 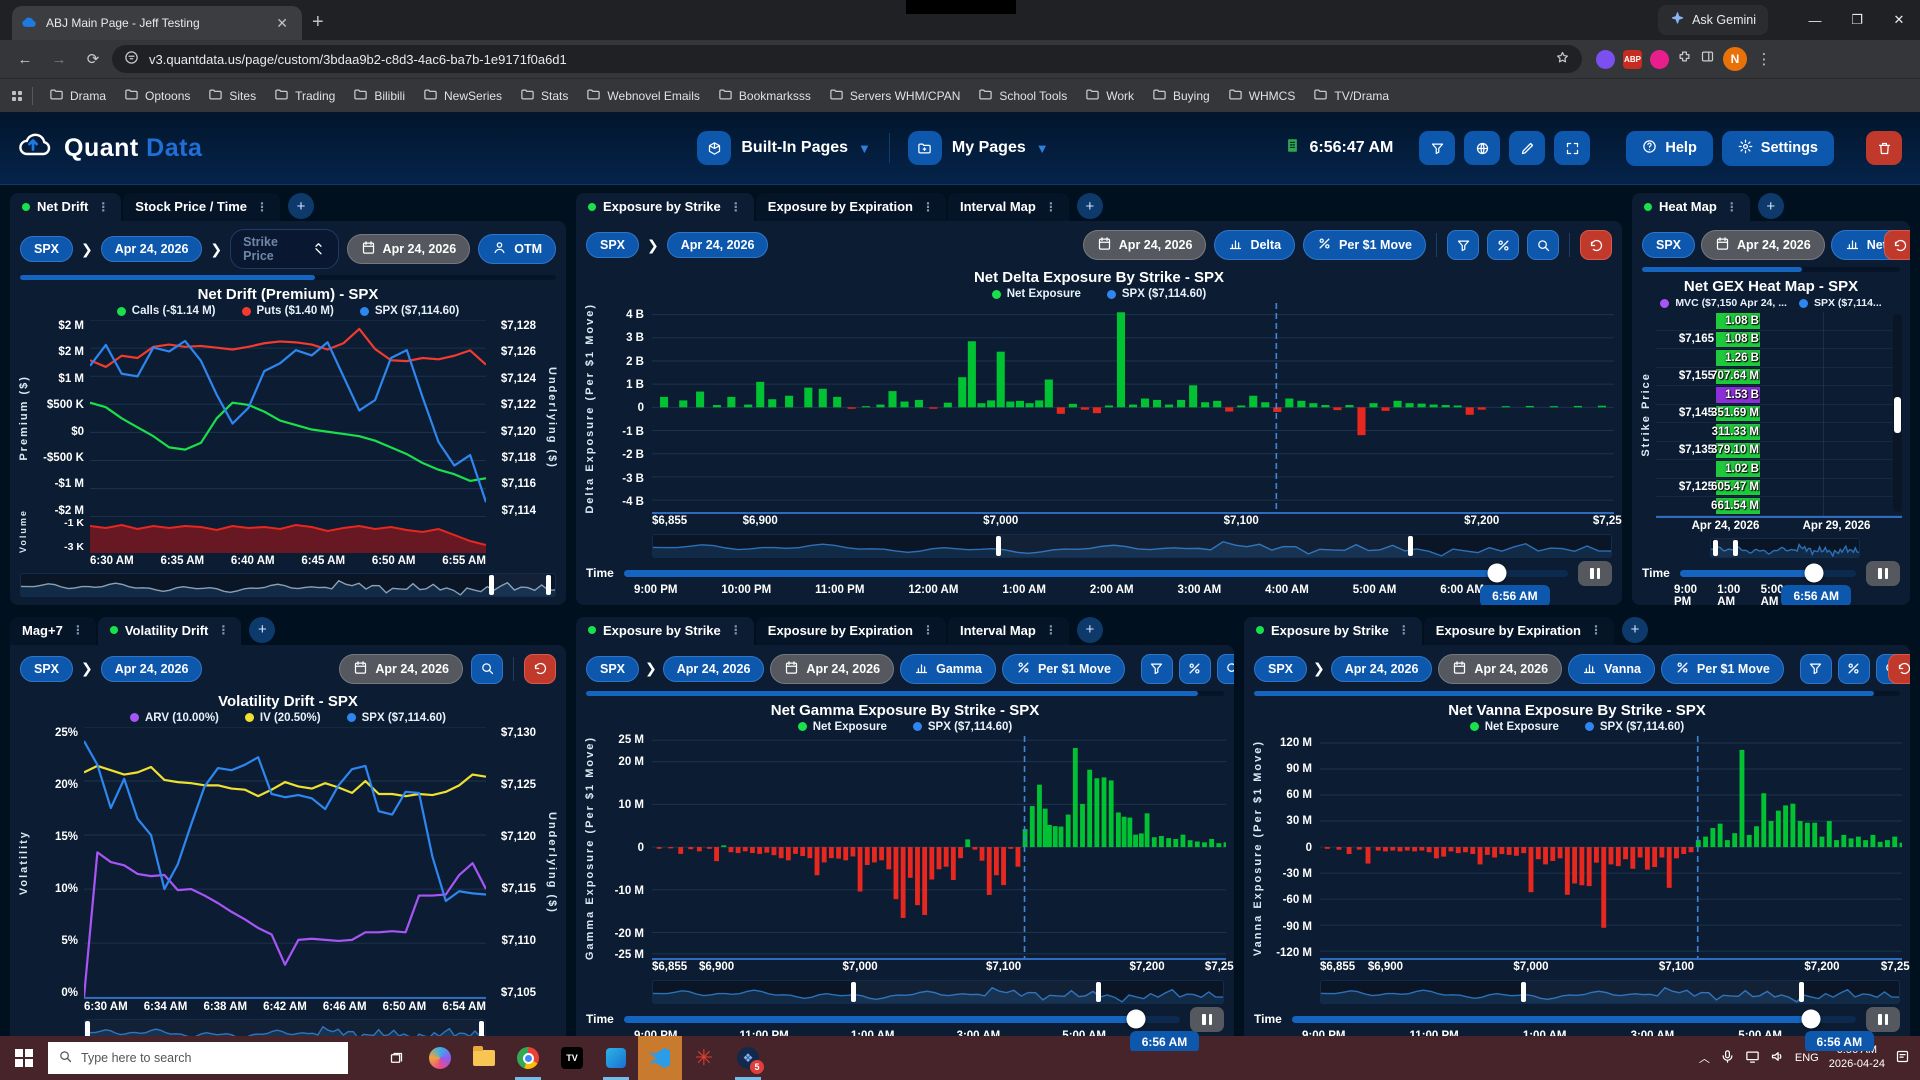 I want to click on bookmark-item: School Tools, so click(x=1022, y=96).